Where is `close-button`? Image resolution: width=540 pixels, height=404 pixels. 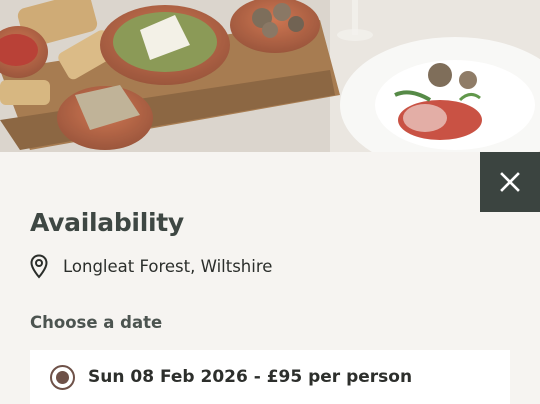
close-button is located at coordinates (510, 182).